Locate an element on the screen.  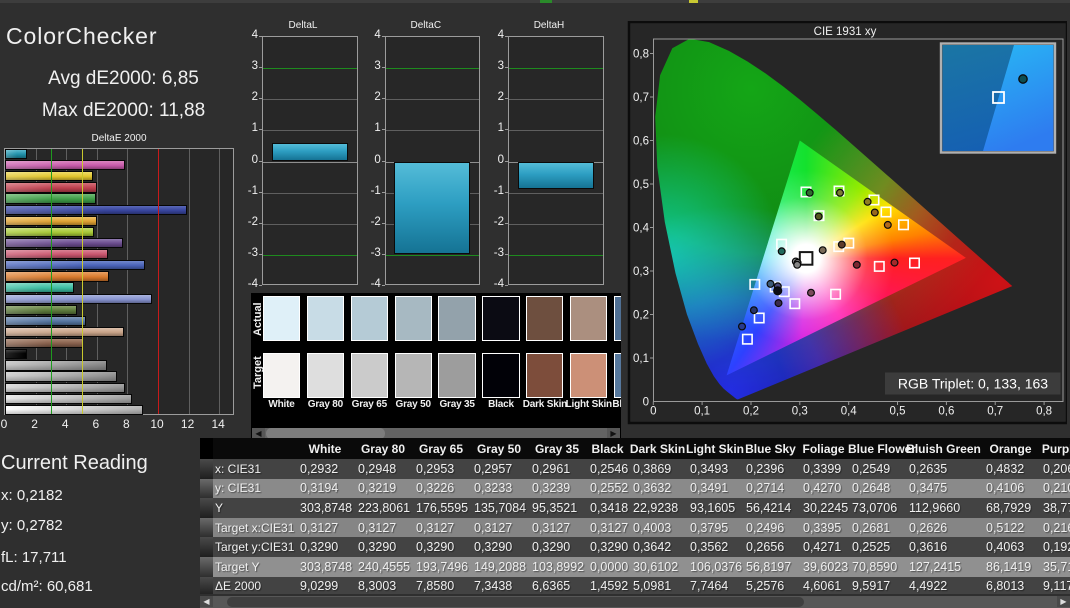
svg-text: RGB Triplet: 0, 133, 163 is located at coordinates (973, 384).